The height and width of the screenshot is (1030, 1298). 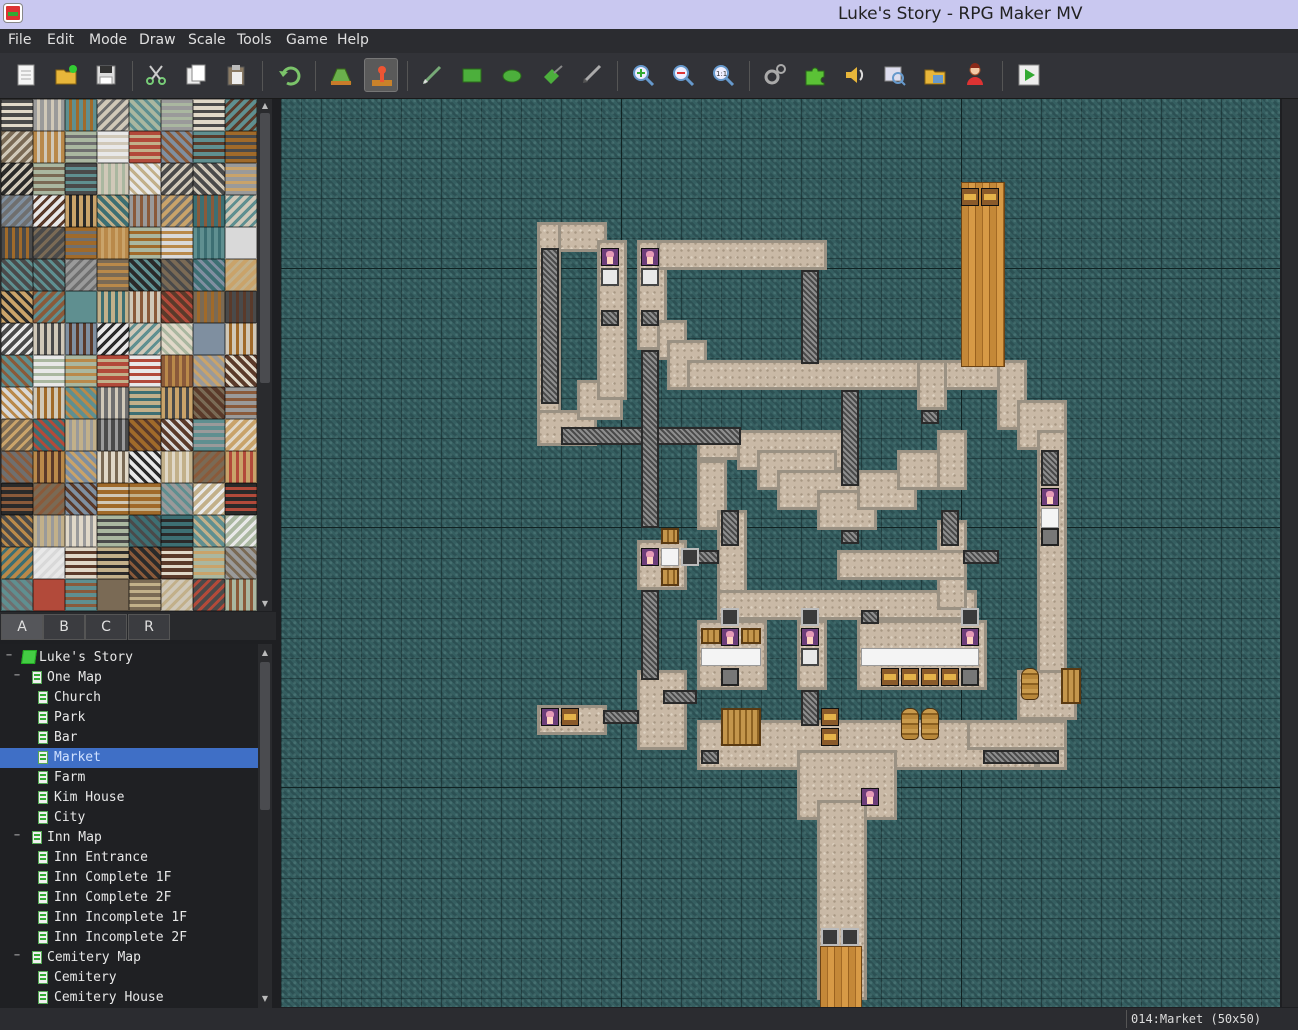 What do you see at coordinates (353, 40) in the screenshot?
I see `menu-help: Help` at bounding box center [353, 40].